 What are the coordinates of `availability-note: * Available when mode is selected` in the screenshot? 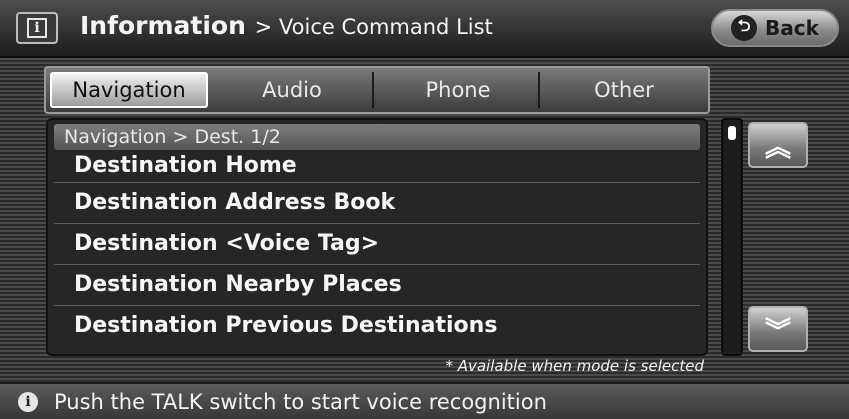 It's located at (574, 366).